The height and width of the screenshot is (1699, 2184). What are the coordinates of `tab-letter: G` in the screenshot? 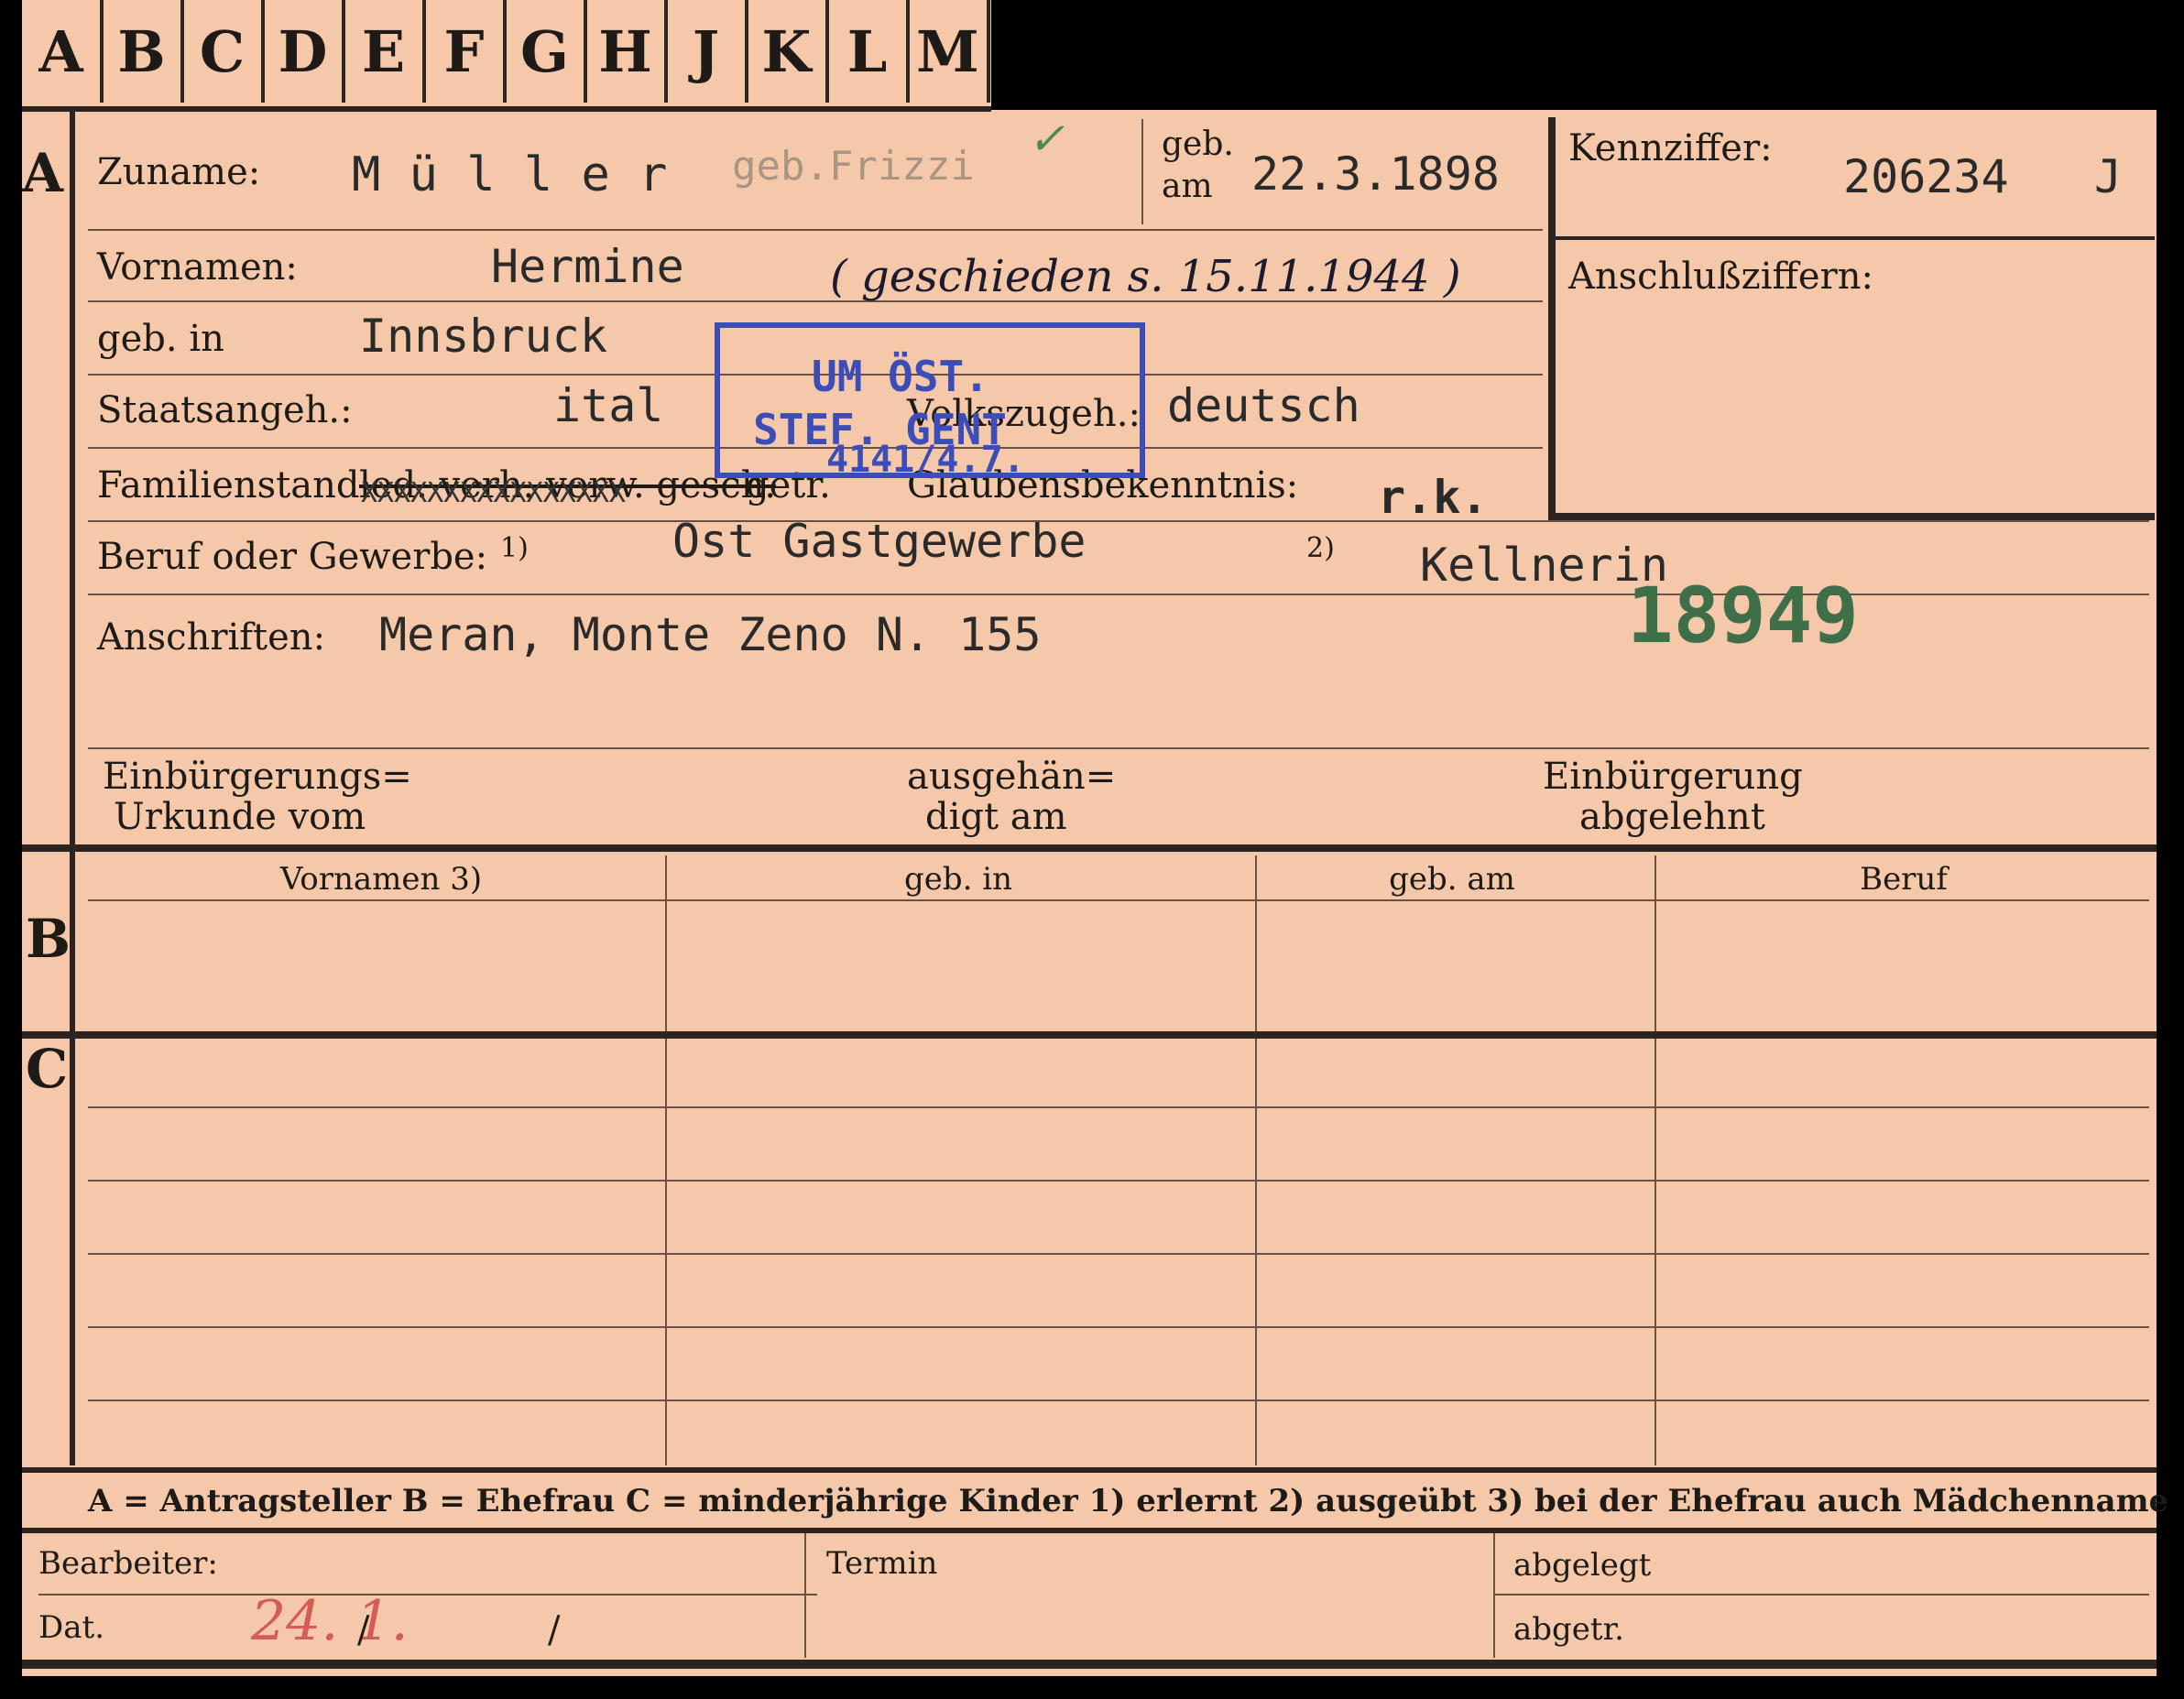 It's located at (546, 51).